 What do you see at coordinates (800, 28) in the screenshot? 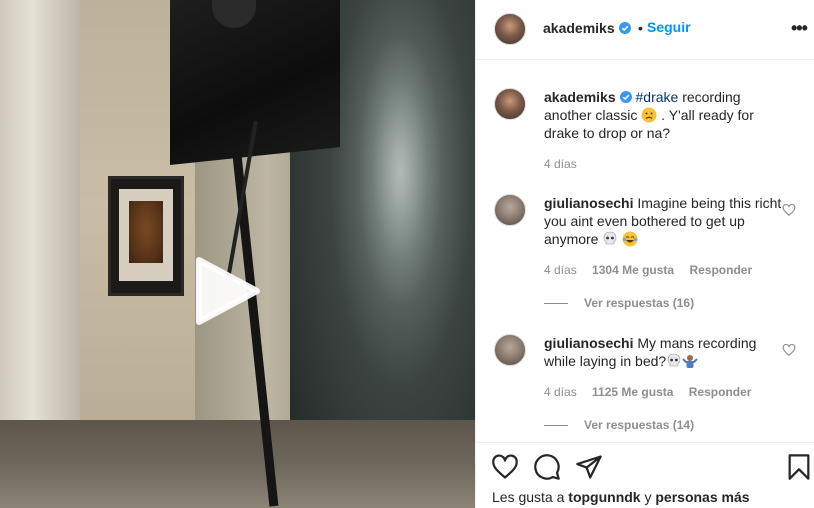
I see `more-options-icon: •••` at bounding box center [800, 28].